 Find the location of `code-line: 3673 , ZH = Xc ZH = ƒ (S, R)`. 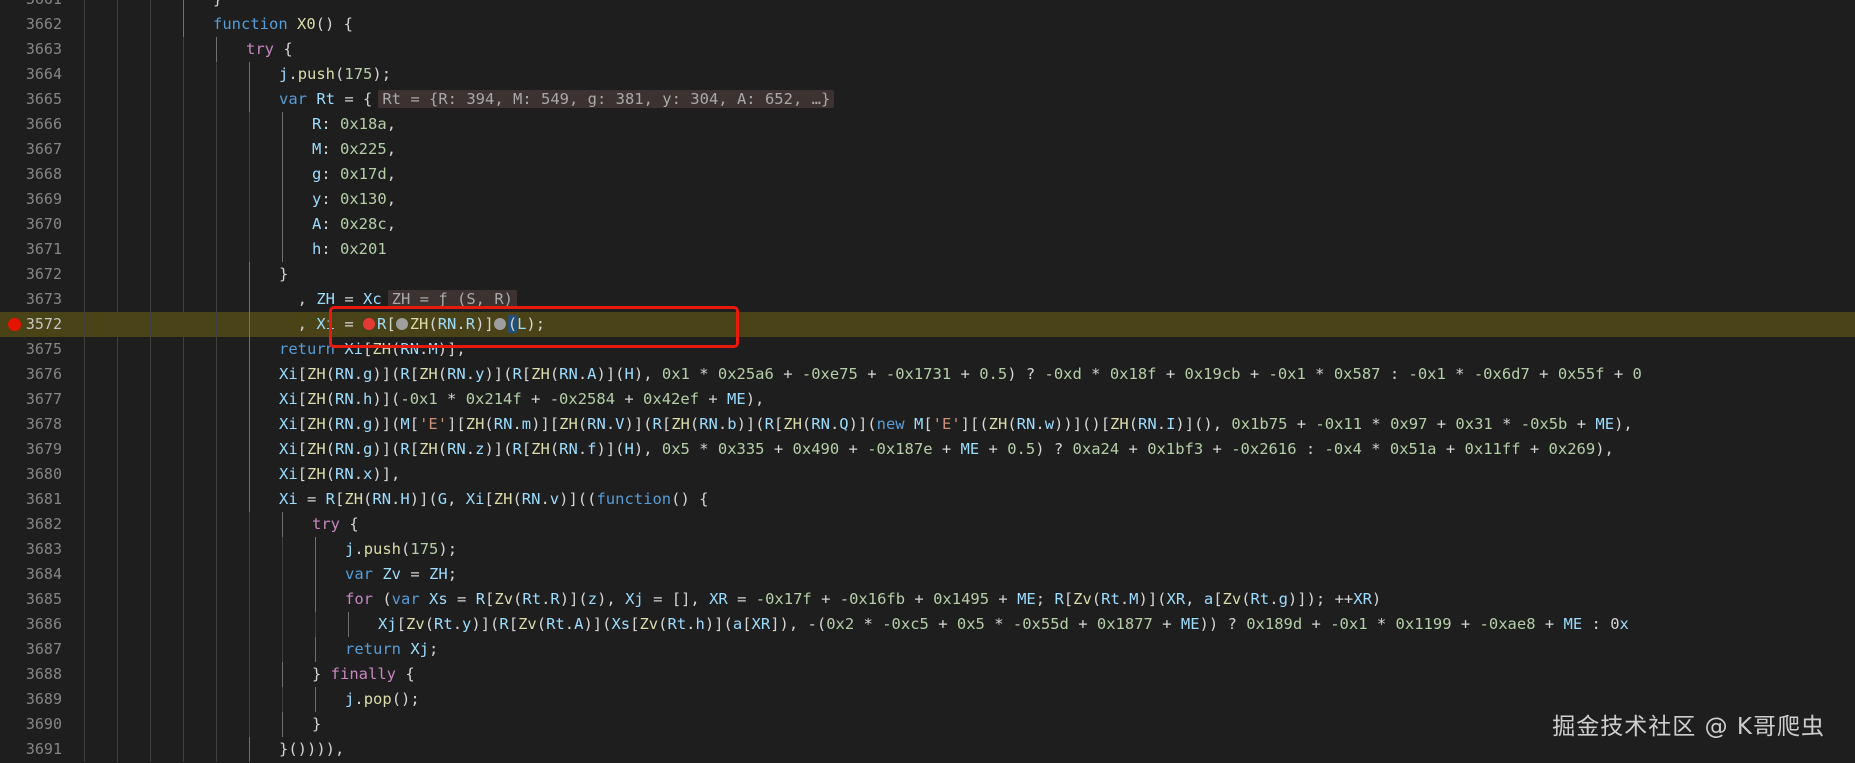

code-line: 3673 , ZH = Xc ZH = ƒ (S, R) is located at coordinates (927, 299).